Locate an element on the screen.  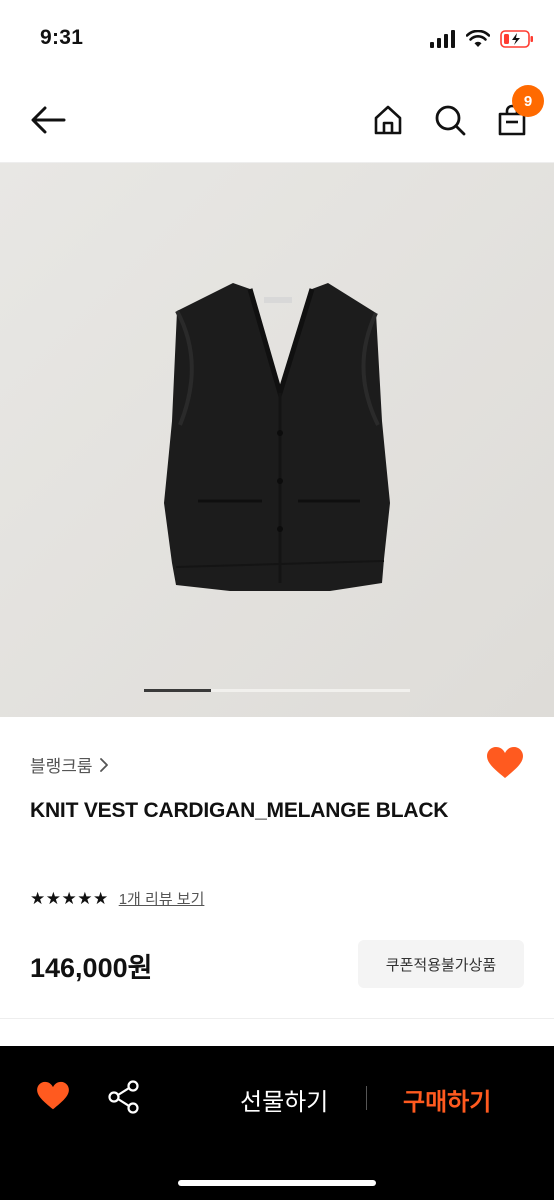
status-icons is located at coordinates (482, 39).